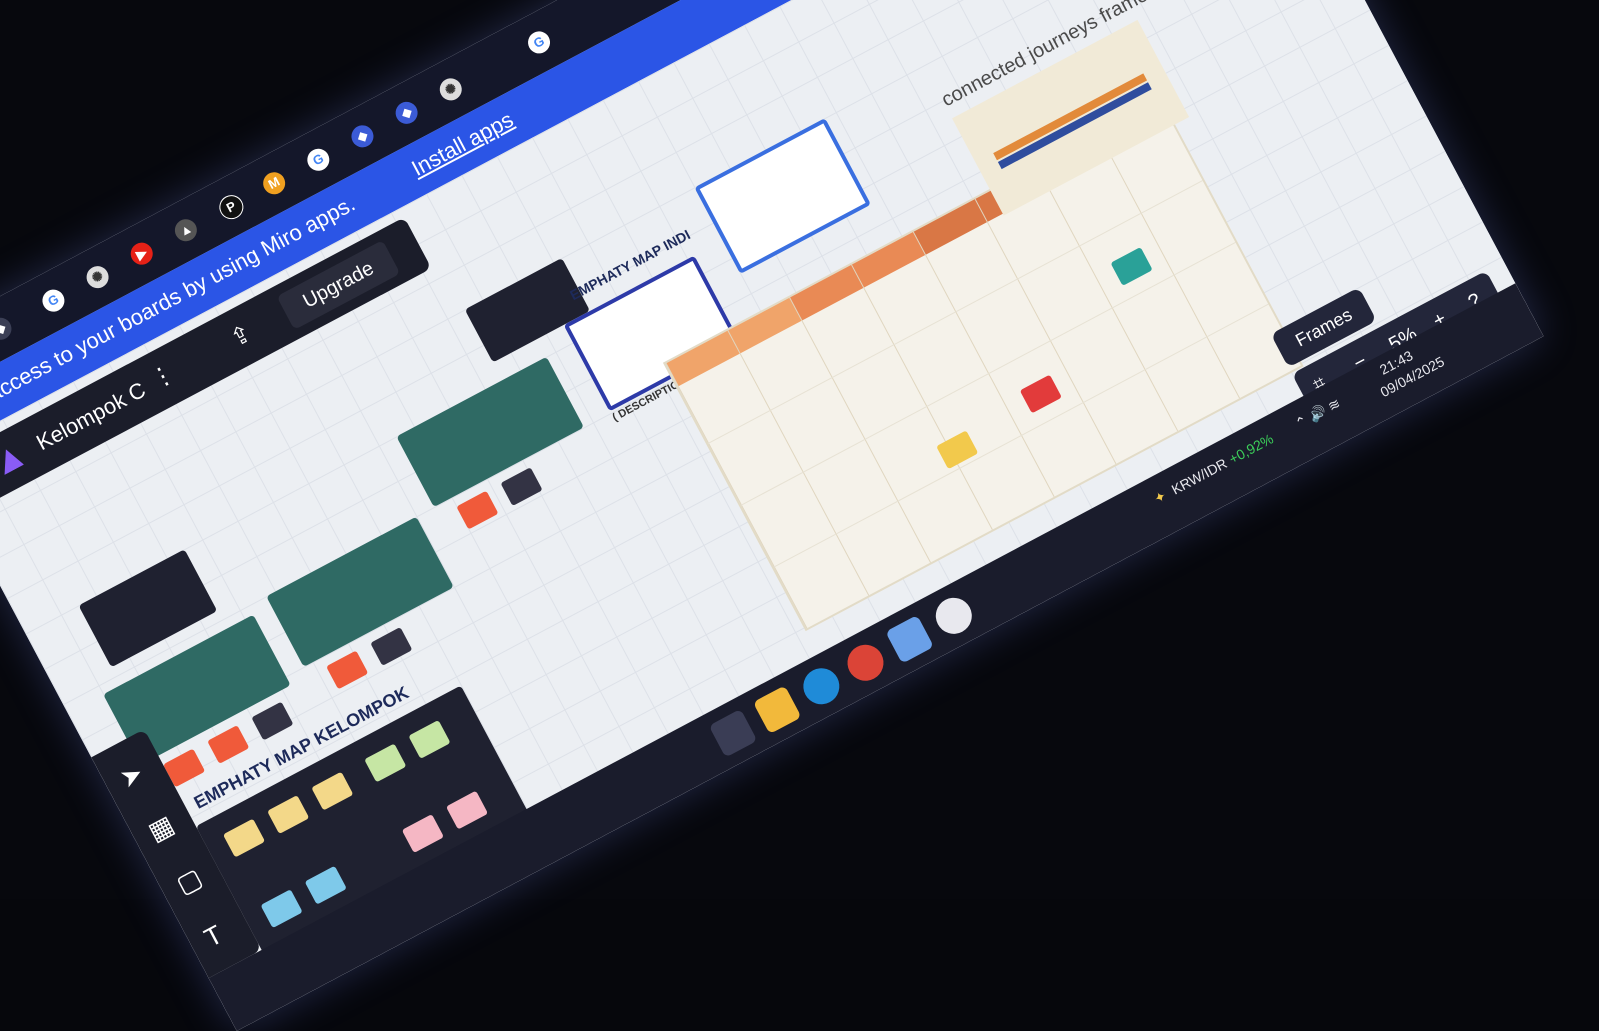  What do you see at coordinates (189, 881) in the screenshot?
I see `sticky-note-tool-icon: ▢` at bounding box center [189, 881].